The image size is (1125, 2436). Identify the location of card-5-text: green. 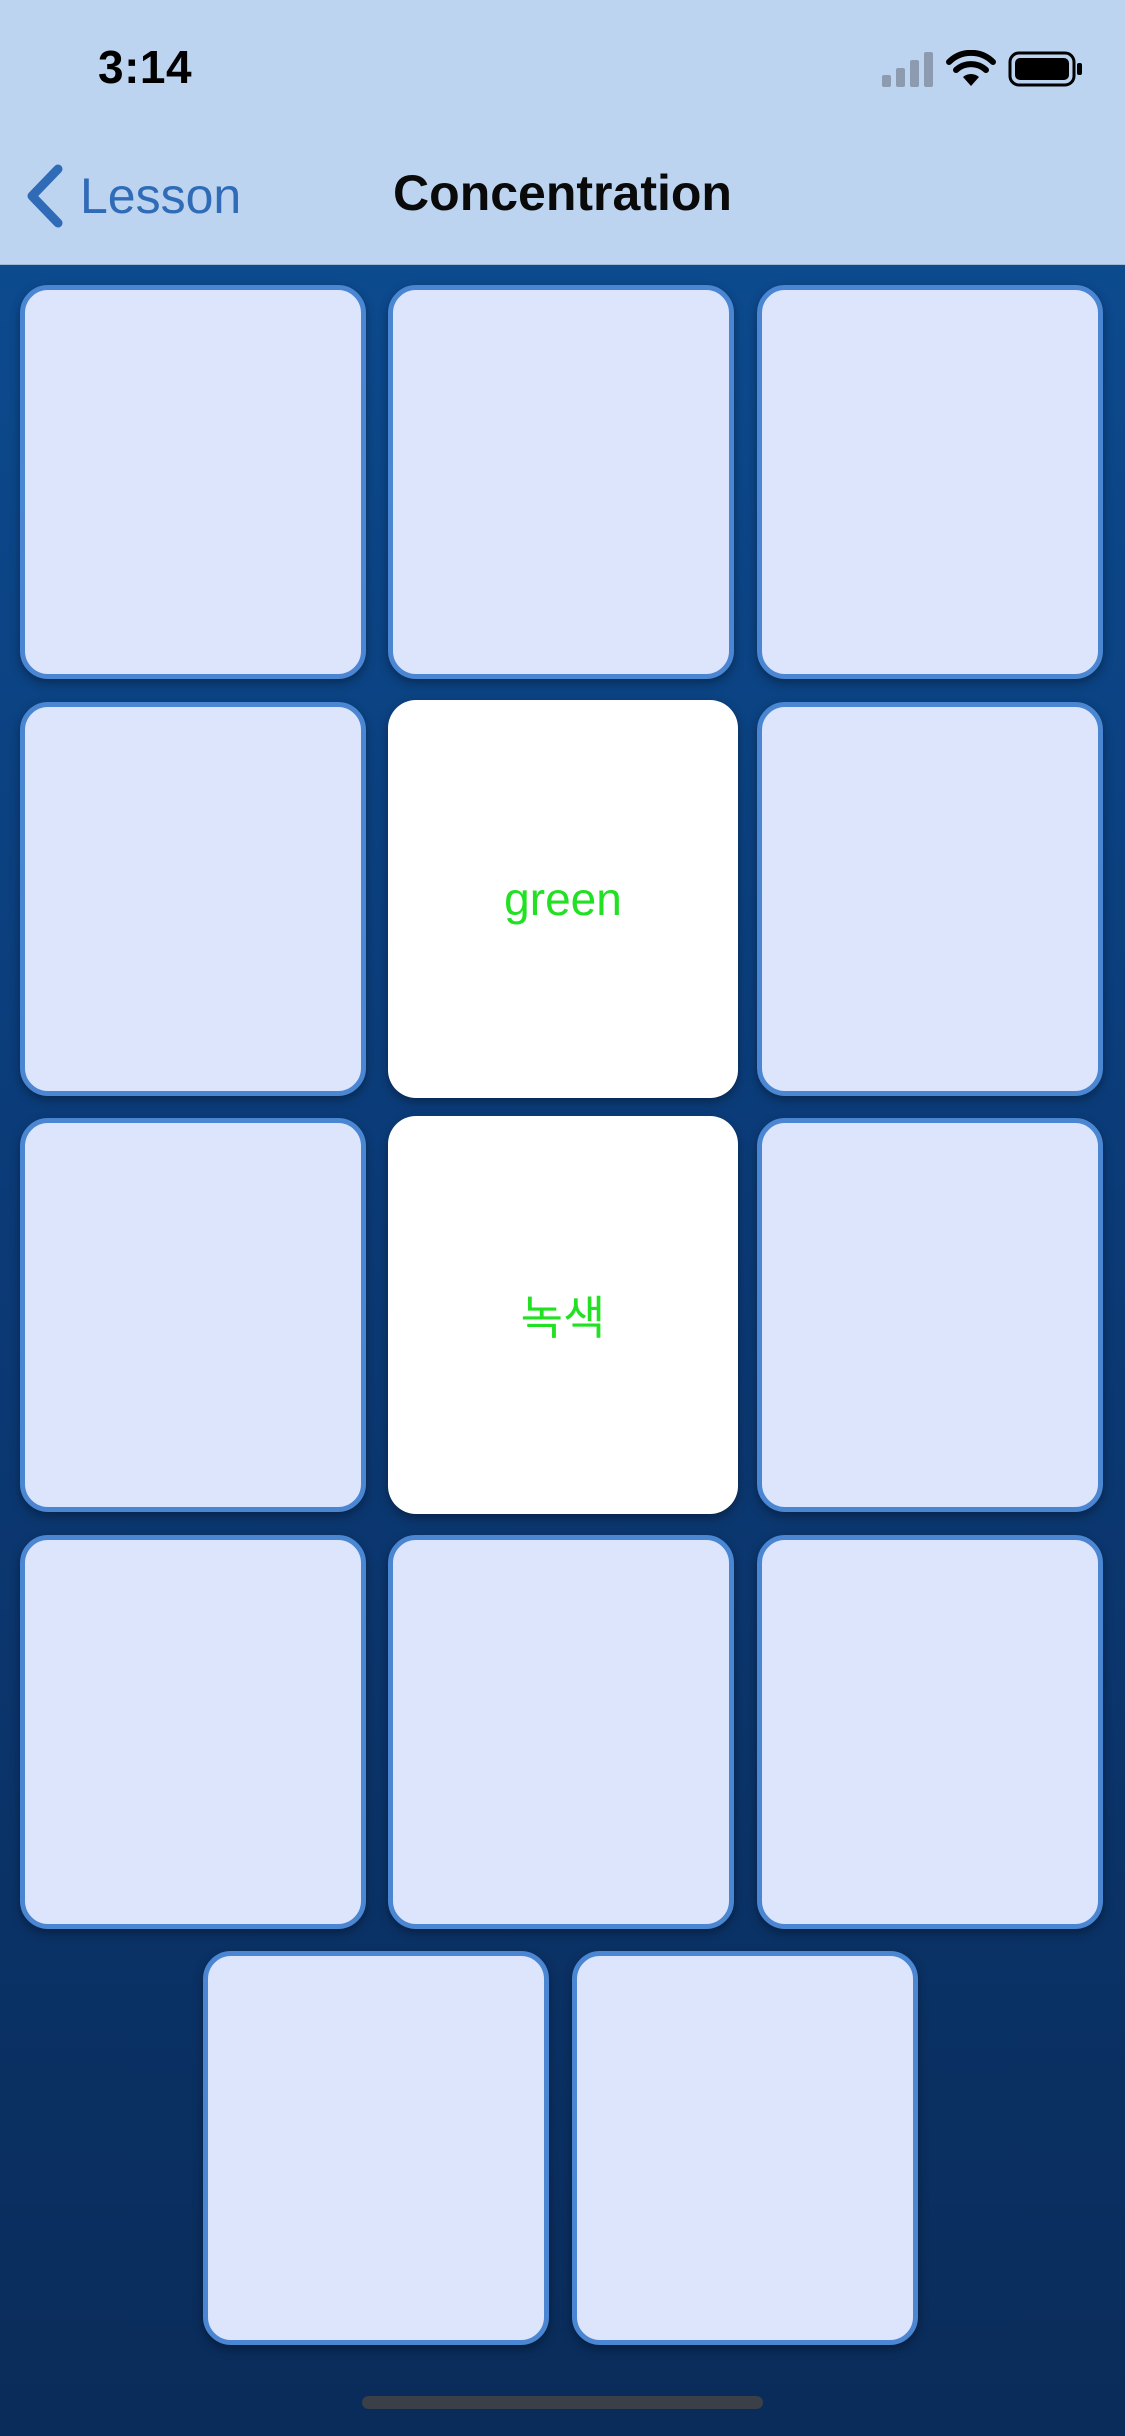
(563, 899).